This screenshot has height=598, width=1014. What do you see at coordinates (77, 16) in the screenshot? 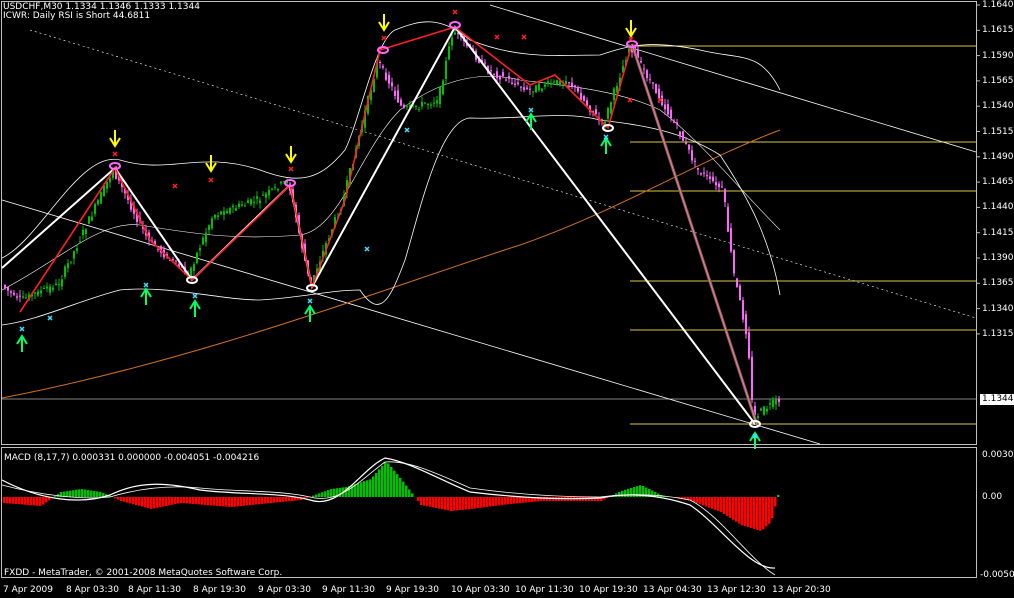
I see `indicator-header: ICWR: Daily RSI is Short 44.6811` at bounding box center [77, 16].